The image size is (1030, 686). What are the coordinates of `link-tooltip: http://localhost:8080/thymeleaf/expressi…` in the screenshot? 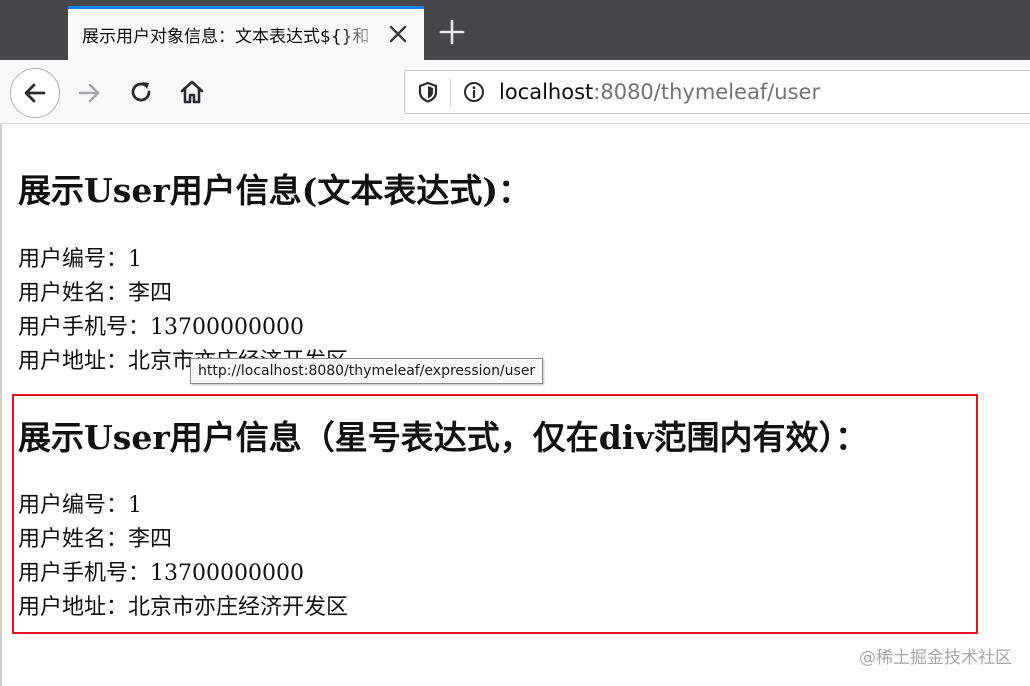 It's located at (367, 371).